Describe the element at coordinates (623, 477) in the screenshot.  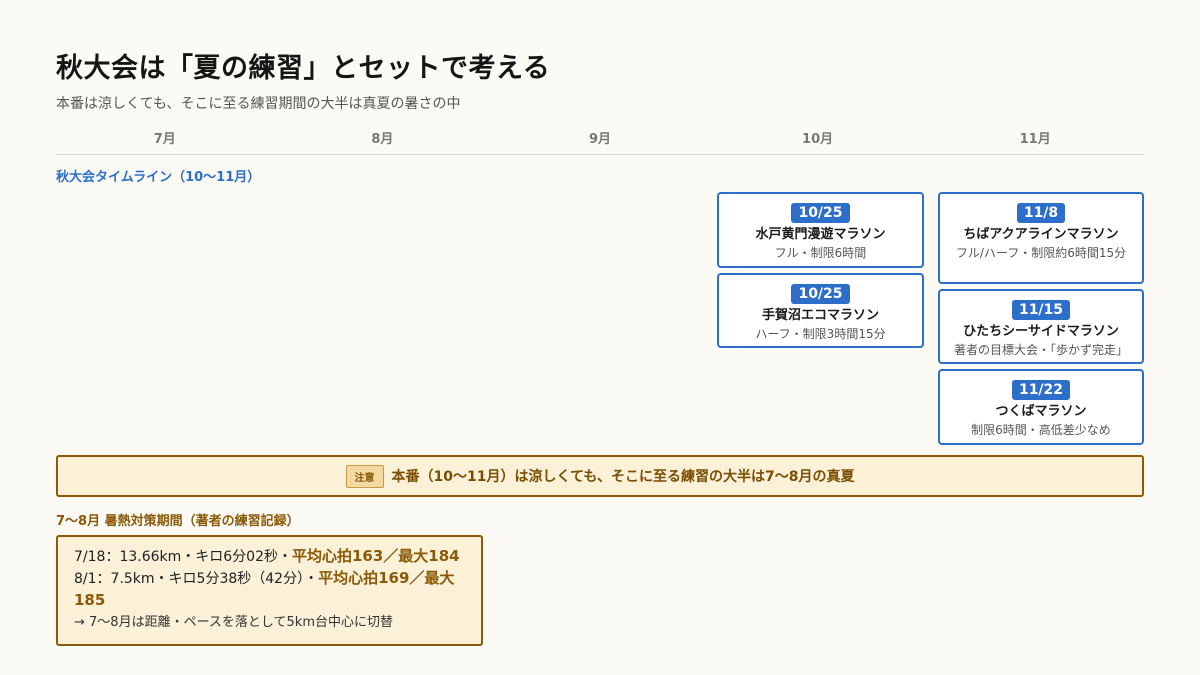
I see `notice-text: 本番（10〜11月）は涼しくても、そこに至る練習の大半は7〜8月の真夏` at that location.